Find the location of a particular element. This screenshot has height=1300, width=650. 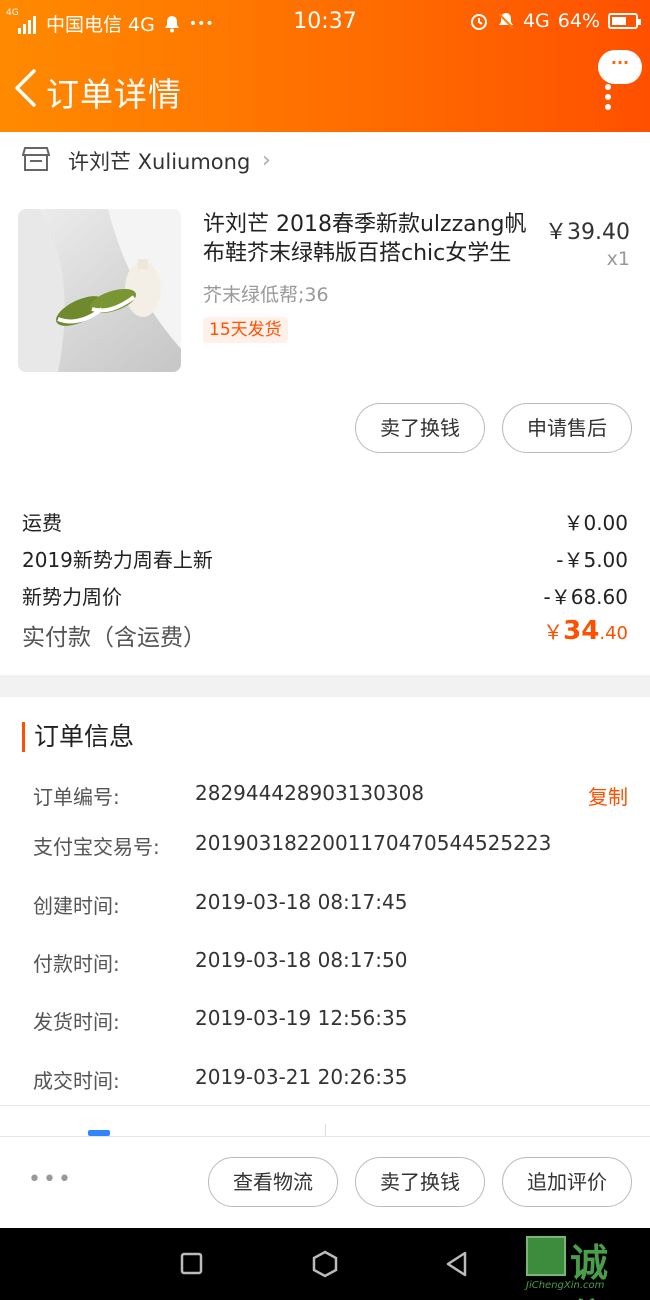

info-row-completed: 成交时间: 2019-03-21 20:26:35 is located at coordinates (330, 1079).